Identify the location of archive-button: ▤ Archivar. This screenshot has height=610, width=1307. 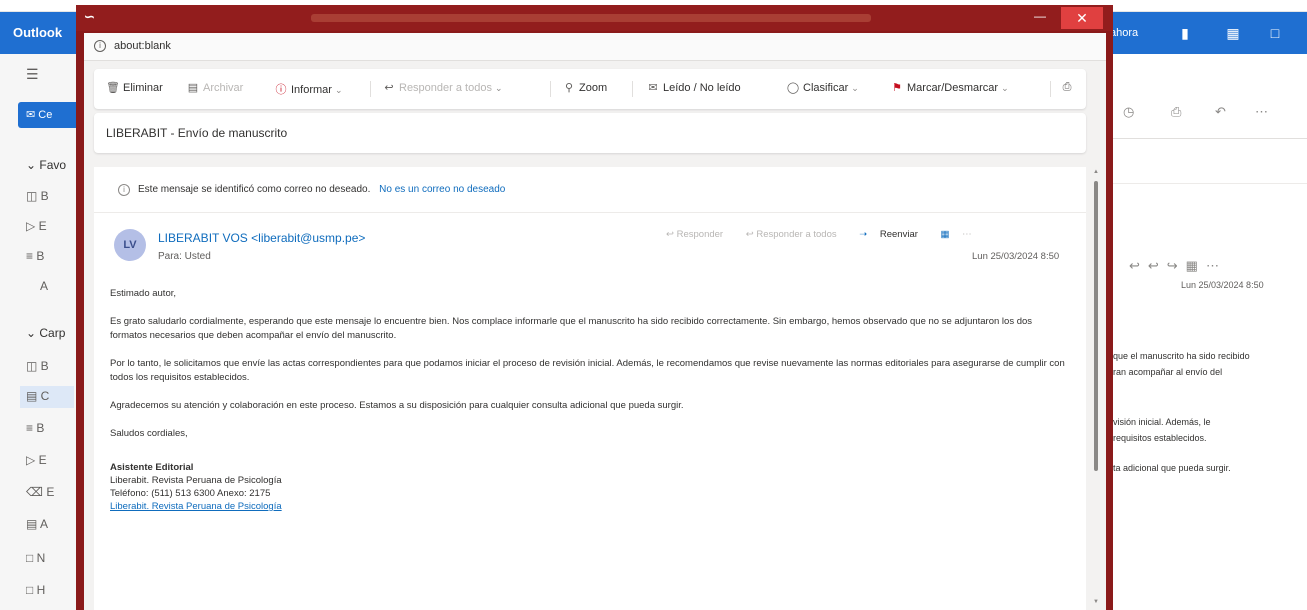
(215, 90).